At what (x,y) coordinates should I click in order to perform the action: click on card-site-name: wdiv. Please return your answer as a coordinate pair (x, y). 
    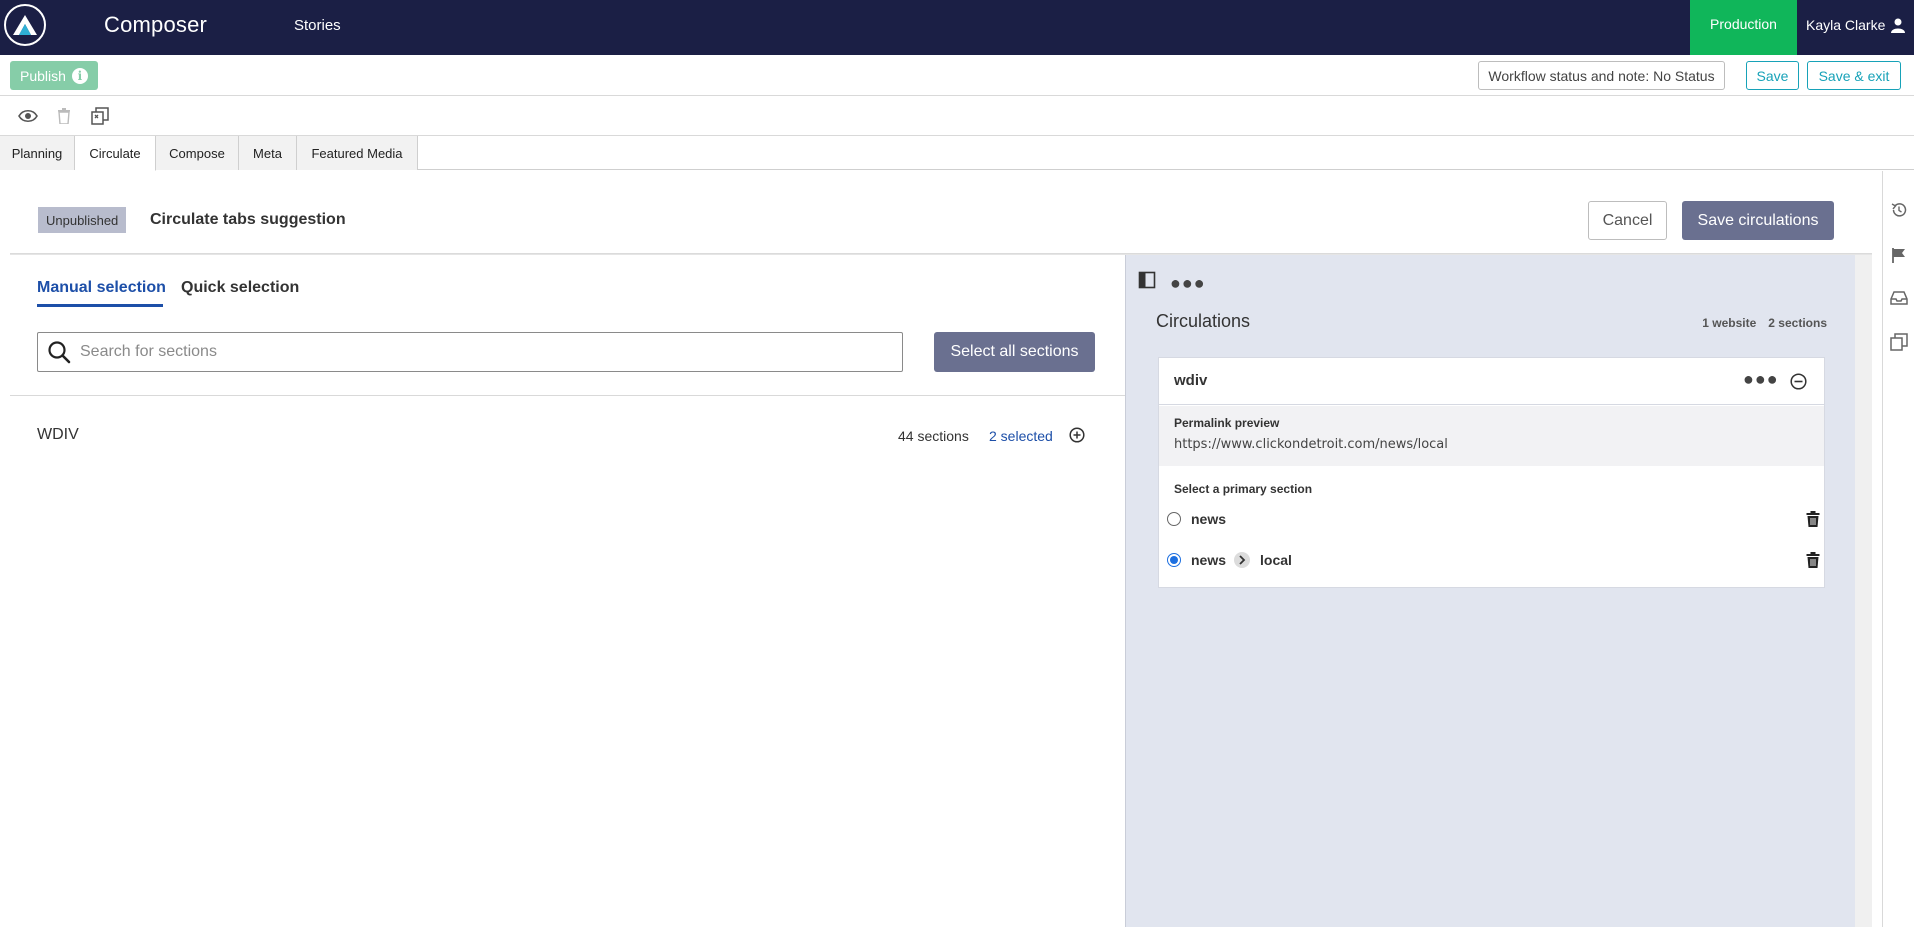
    Looking at the image, I should click on (1191, 380).